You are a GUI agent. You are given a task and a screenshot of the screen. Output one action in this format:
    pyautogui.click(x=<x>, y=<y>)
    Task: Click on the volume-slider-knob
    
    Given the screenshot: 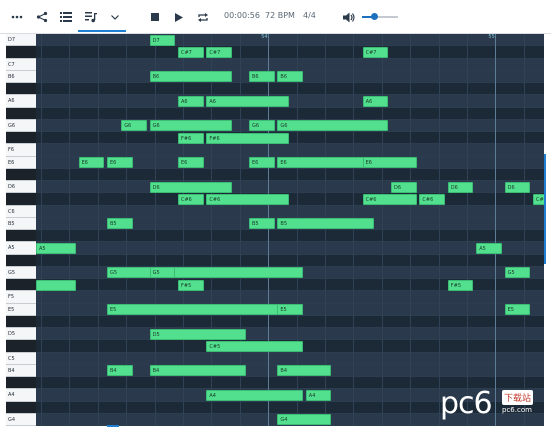 What is the action you would take?
    pyautogui.click(x=375, y=16)
    